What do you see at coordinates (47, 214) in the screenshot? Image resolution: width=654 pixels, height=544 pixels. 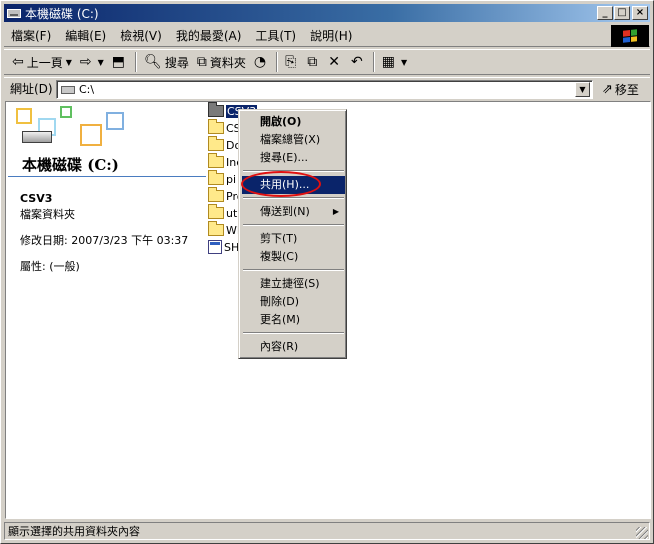 I see `selected-item-type: 檔案資料夾` at bounding box center [47, 214].